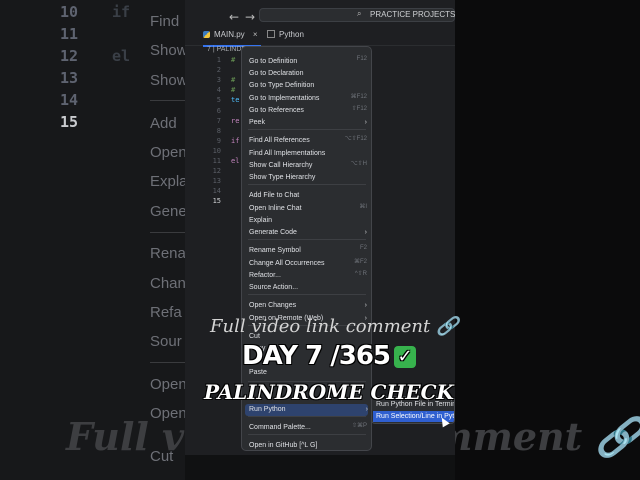  Describe the element at coordinates (306, 410) in the screenshot. I see `menu-item-run-python: Run Python ›` at that location.